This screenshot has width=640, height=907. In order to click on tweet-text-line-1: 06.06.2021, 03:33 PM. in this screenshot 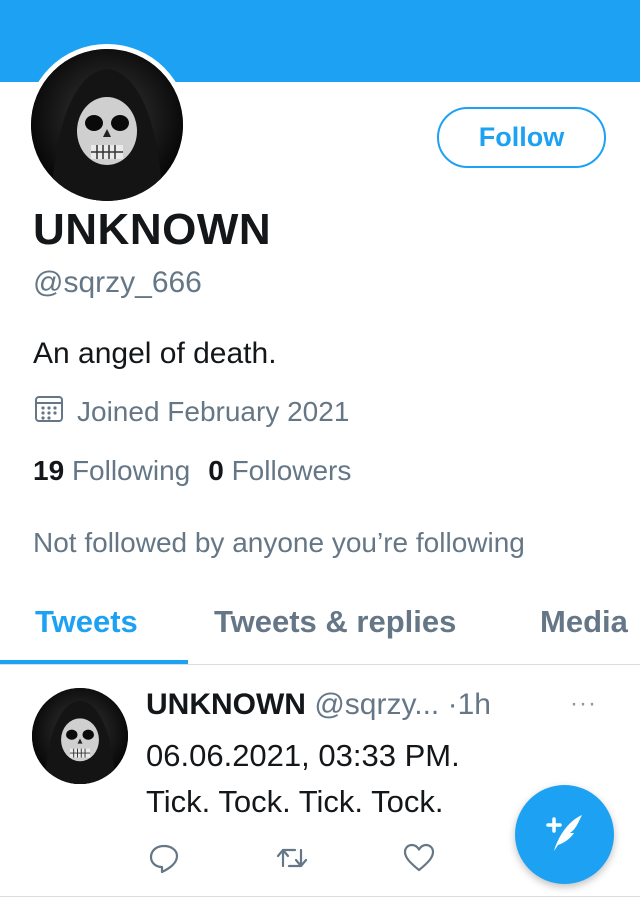, I will do `click(303, 755)`.